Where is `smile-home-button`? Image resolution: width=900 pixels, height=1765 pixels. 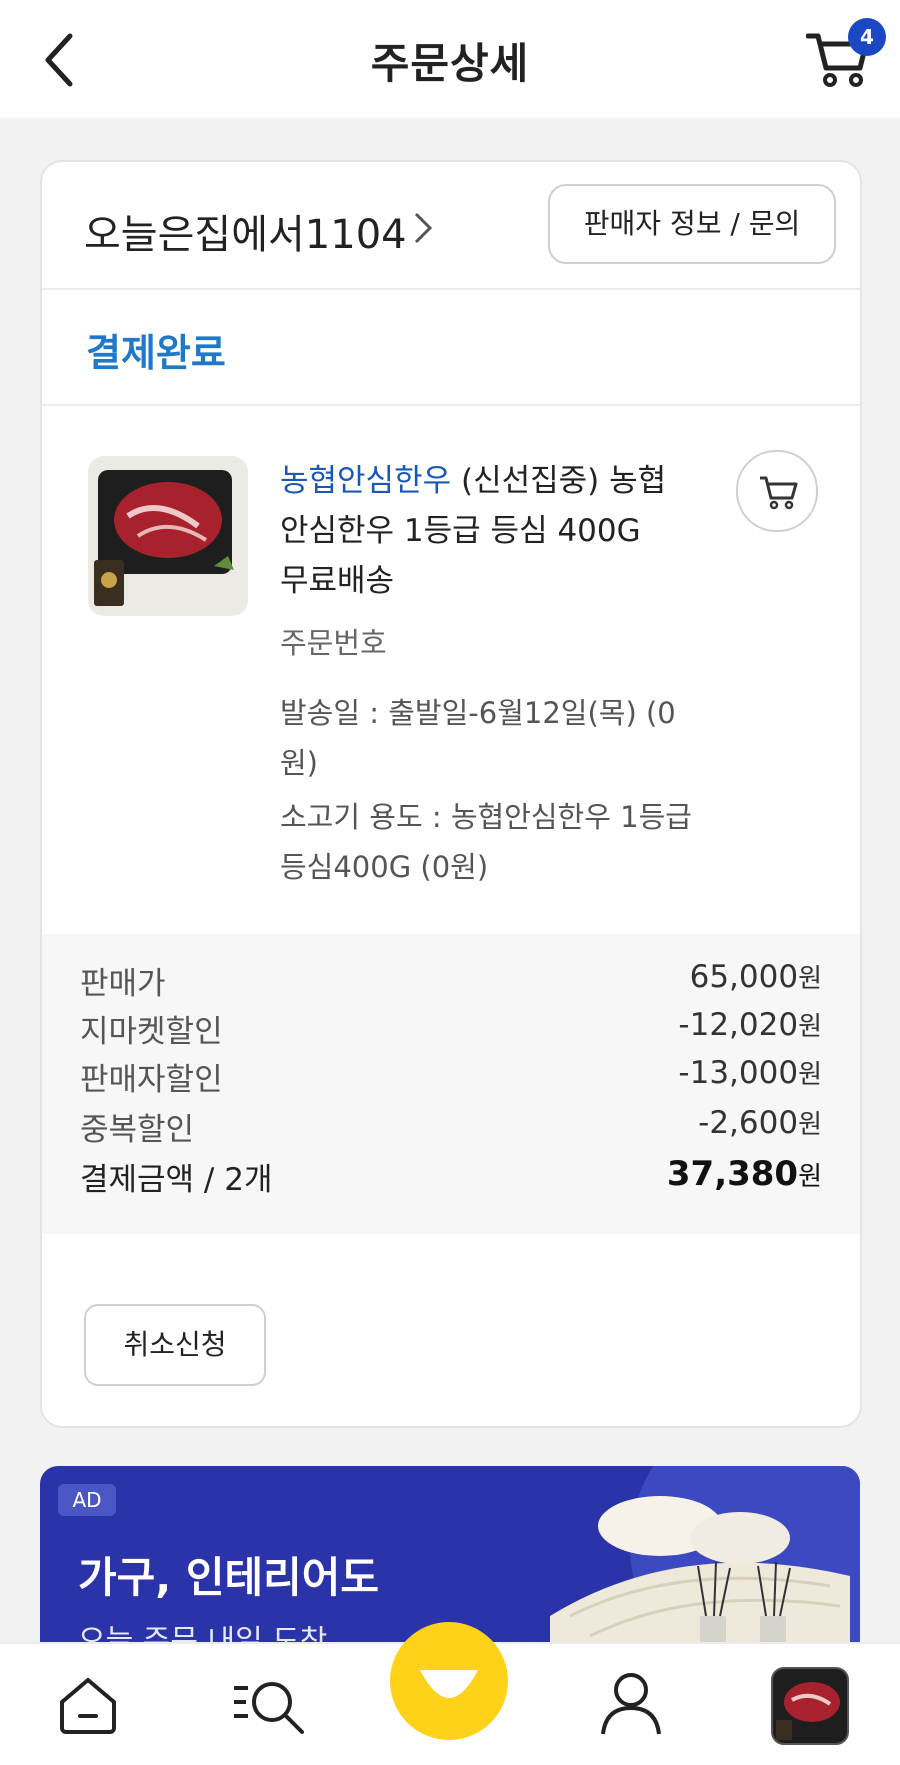
smile-home-button is located at coordinates (449, 1681).